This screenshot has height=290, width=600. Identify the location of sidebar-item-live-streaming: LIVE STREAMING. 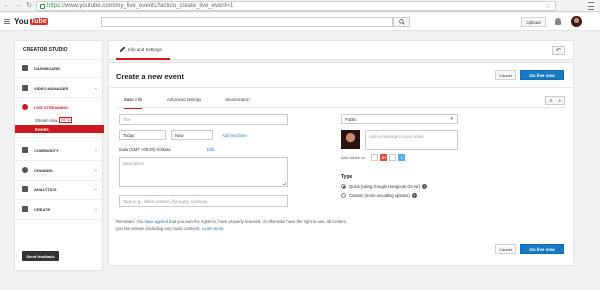
(59, 107).